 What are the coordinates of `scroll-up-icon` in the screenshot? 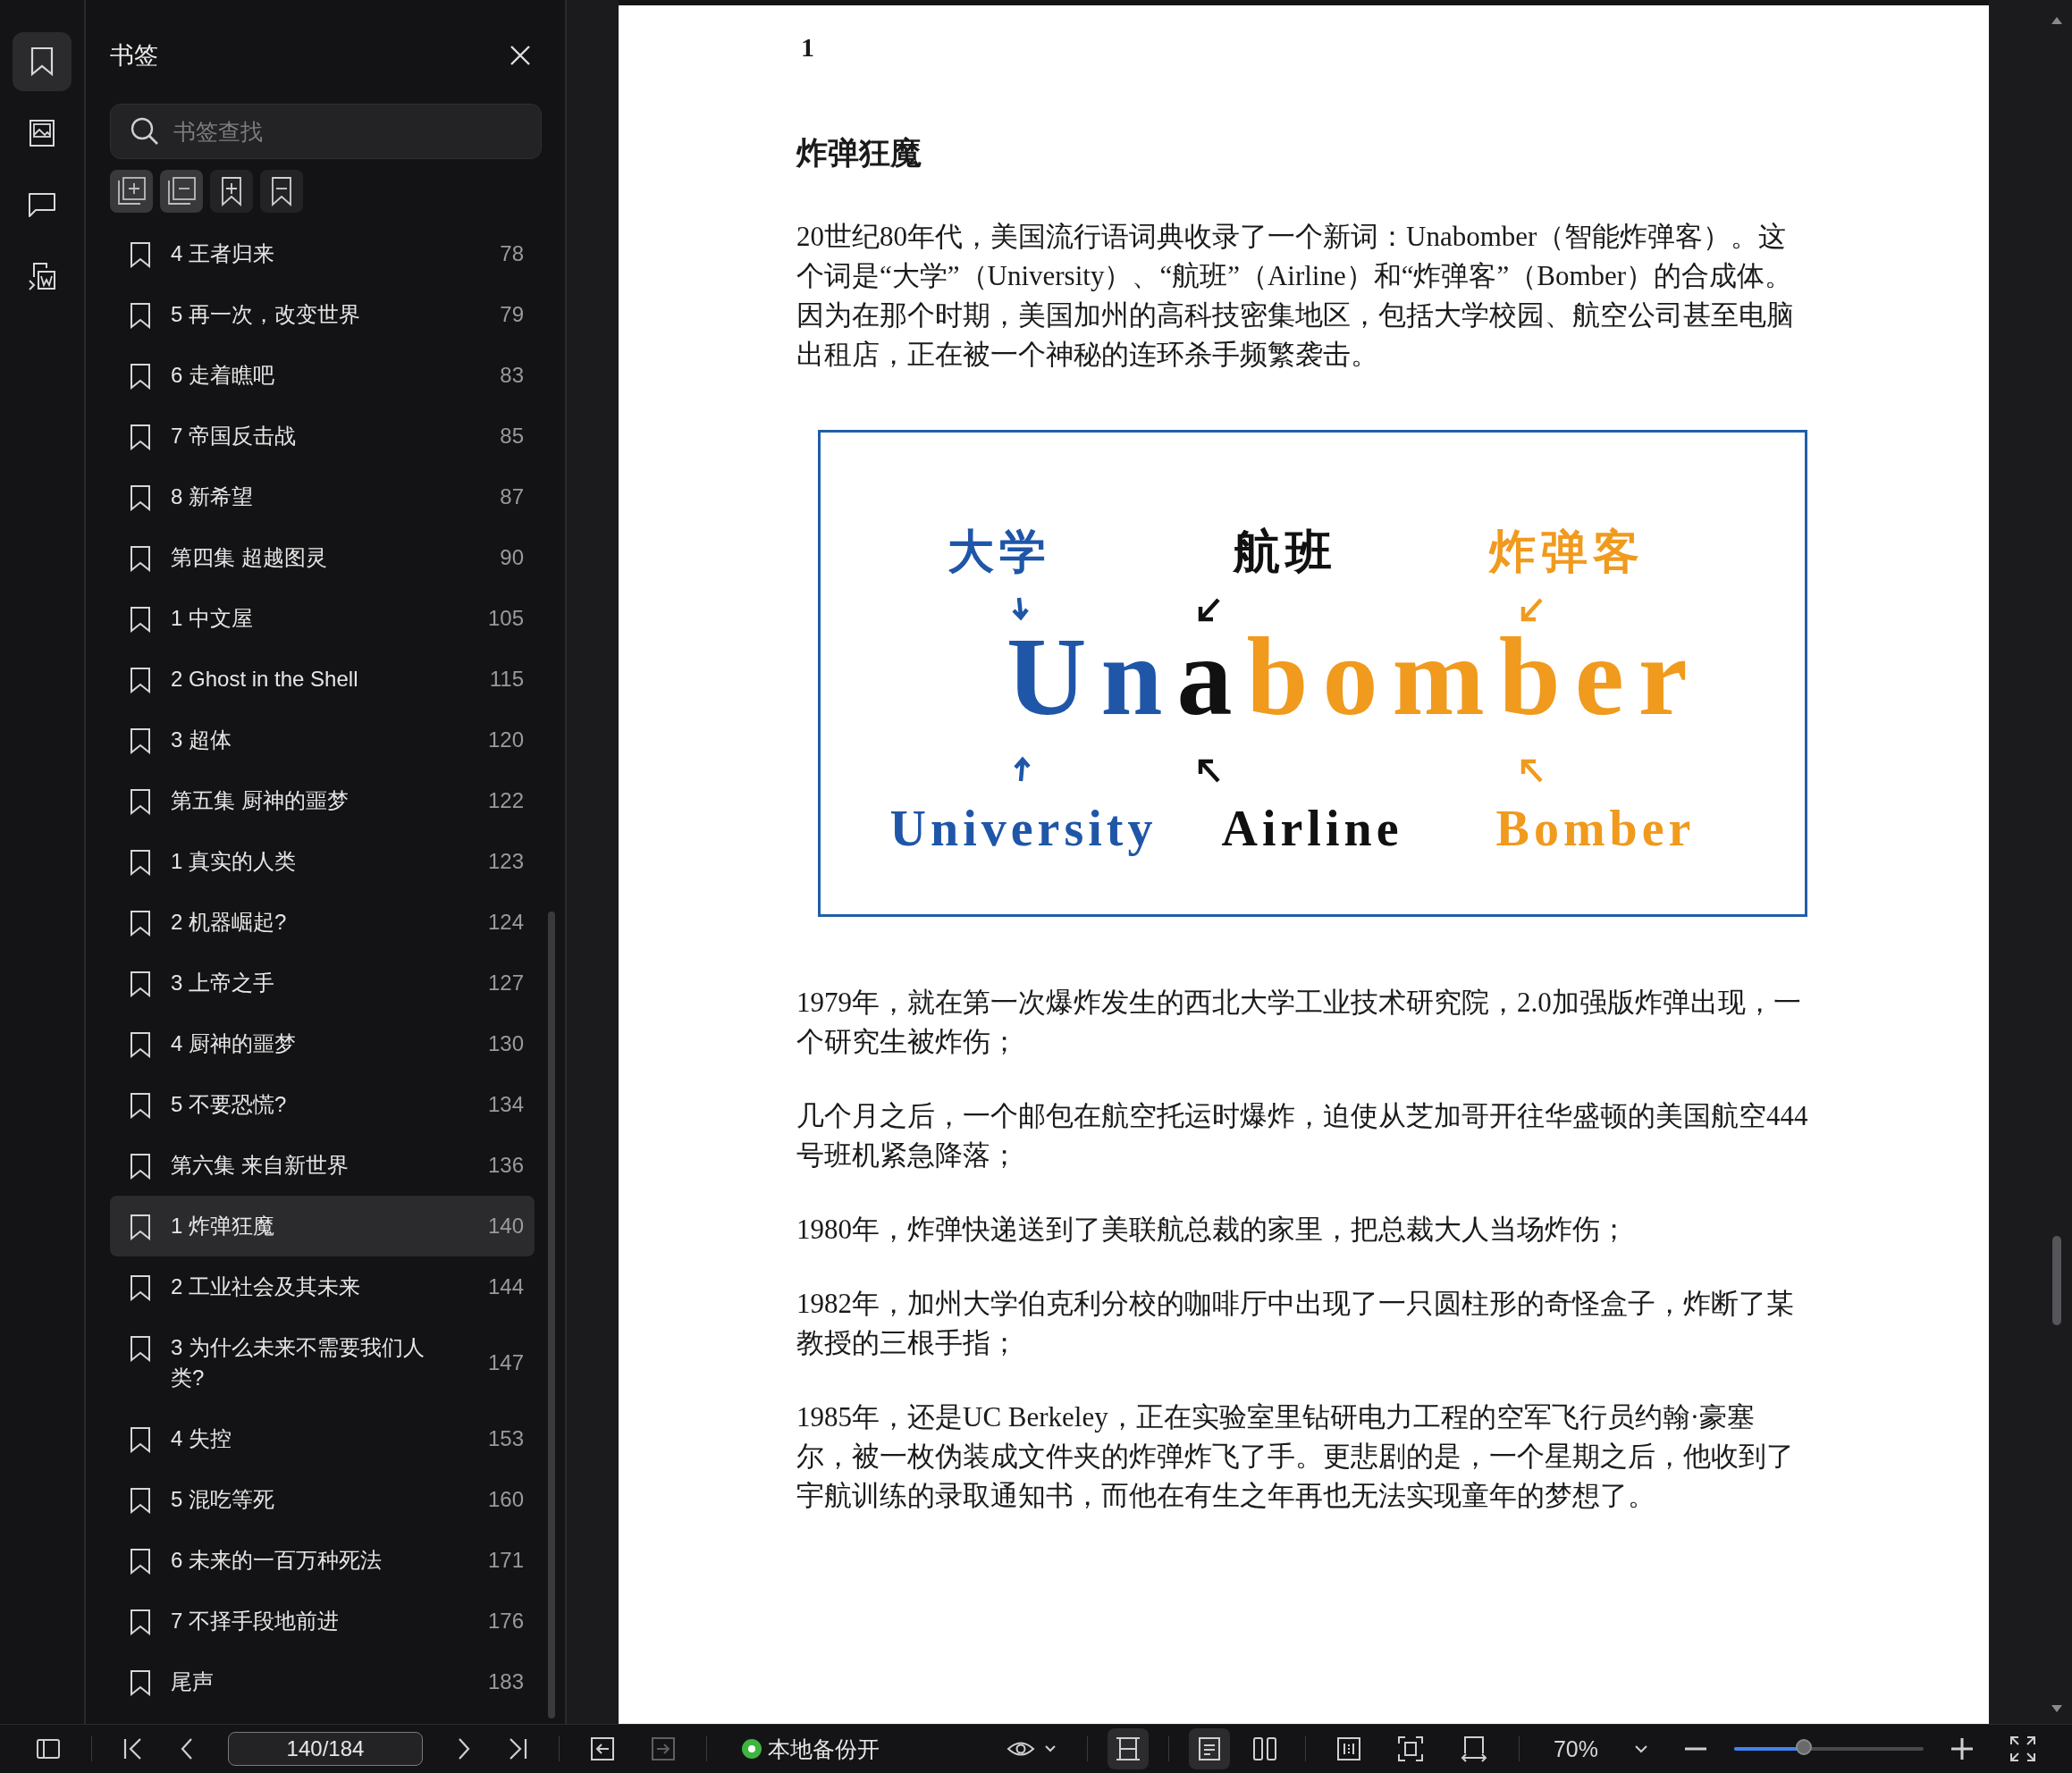 It's located at (2057, 21).